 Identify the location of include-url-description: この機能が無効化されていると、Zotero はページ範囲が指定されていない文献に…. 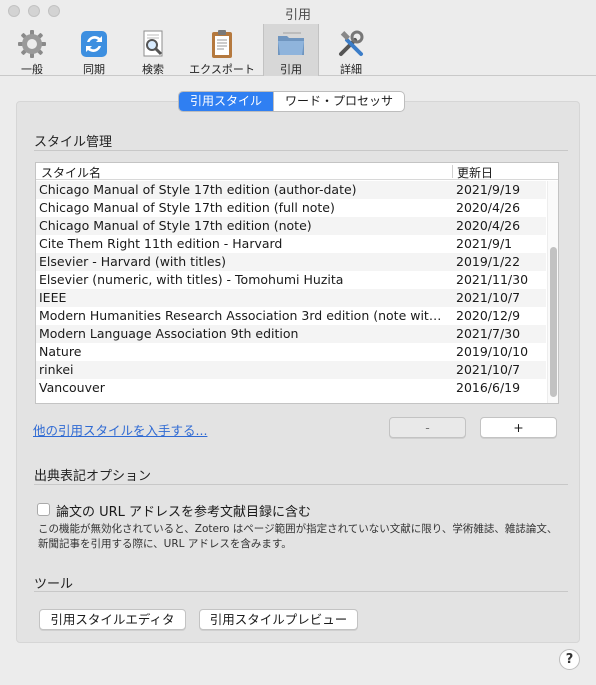
(298, 536).